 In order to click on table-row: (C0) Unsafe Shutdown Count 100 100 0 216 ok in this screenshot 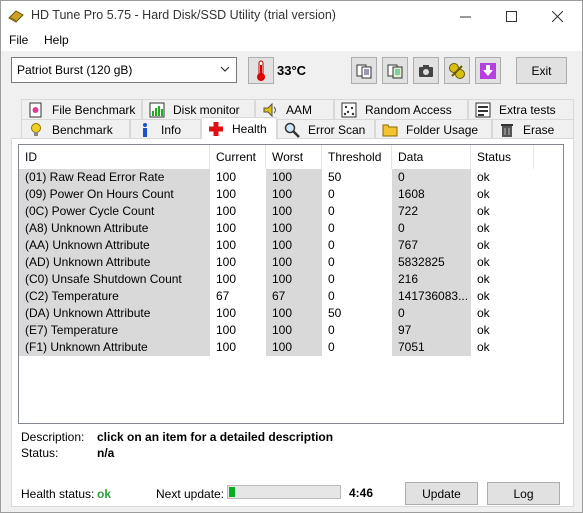, I will do `click(291, 279)`.